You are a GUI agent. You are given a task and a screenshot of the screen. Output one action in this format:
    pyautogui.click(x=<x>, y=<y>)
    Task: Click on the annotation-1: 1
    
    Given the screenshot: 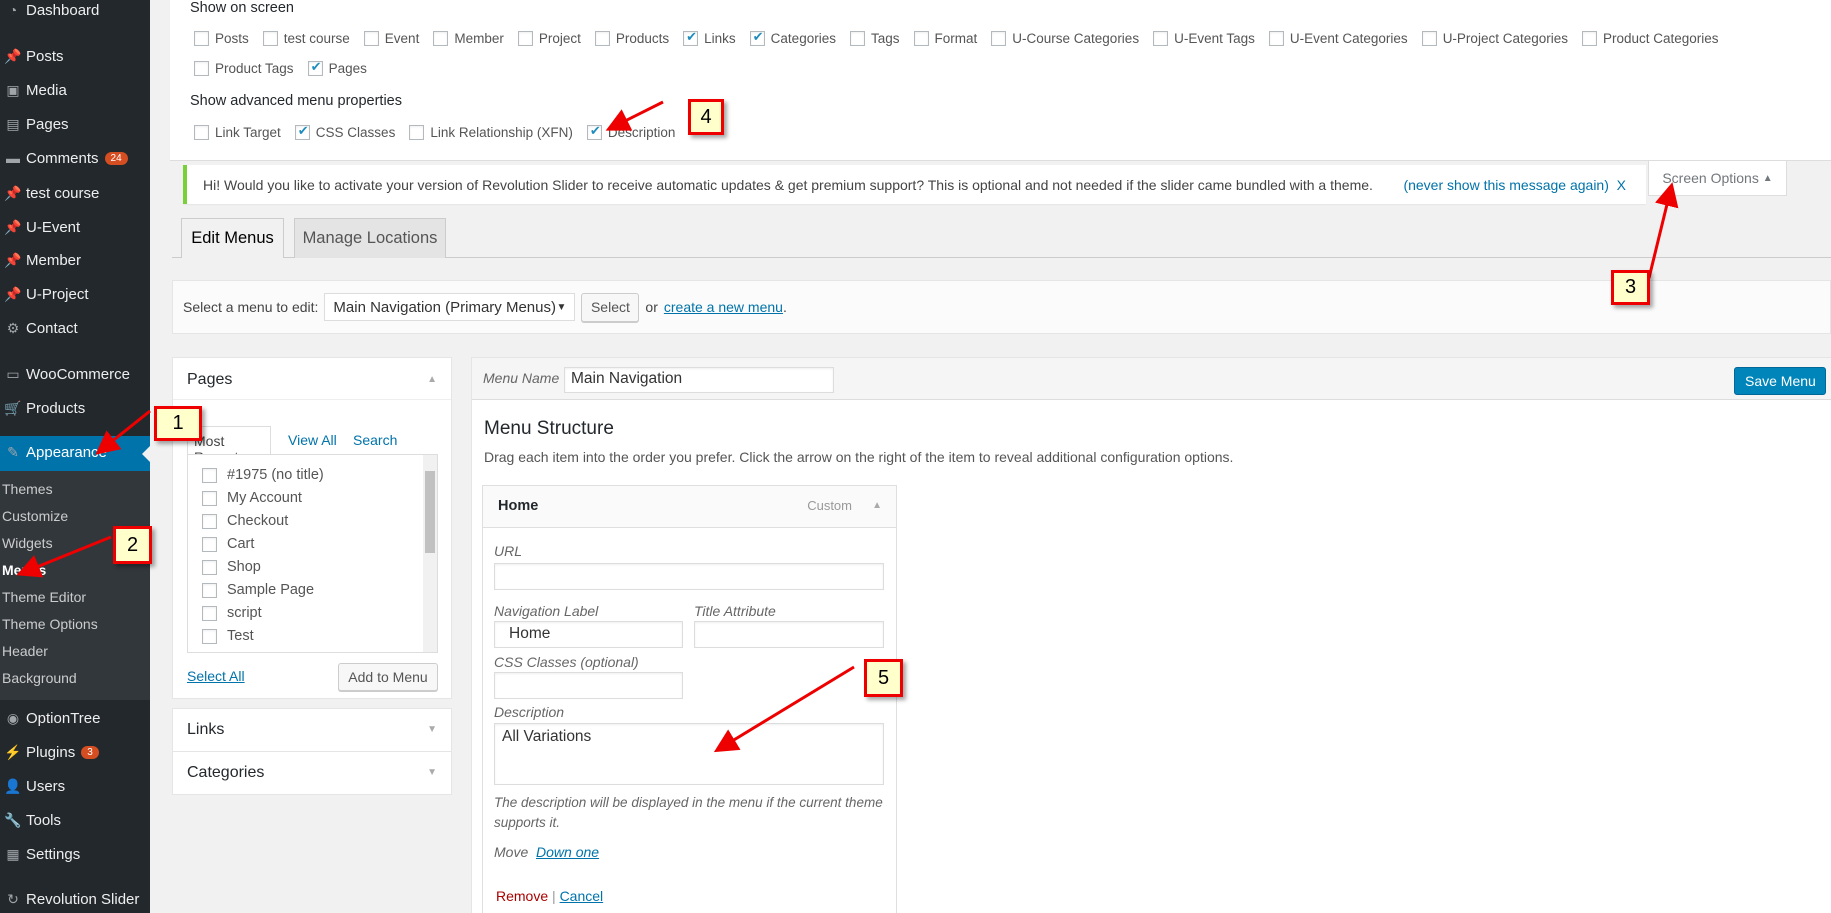 What is the action you would take?
    pyautogui.click(x=178, y=423)
    